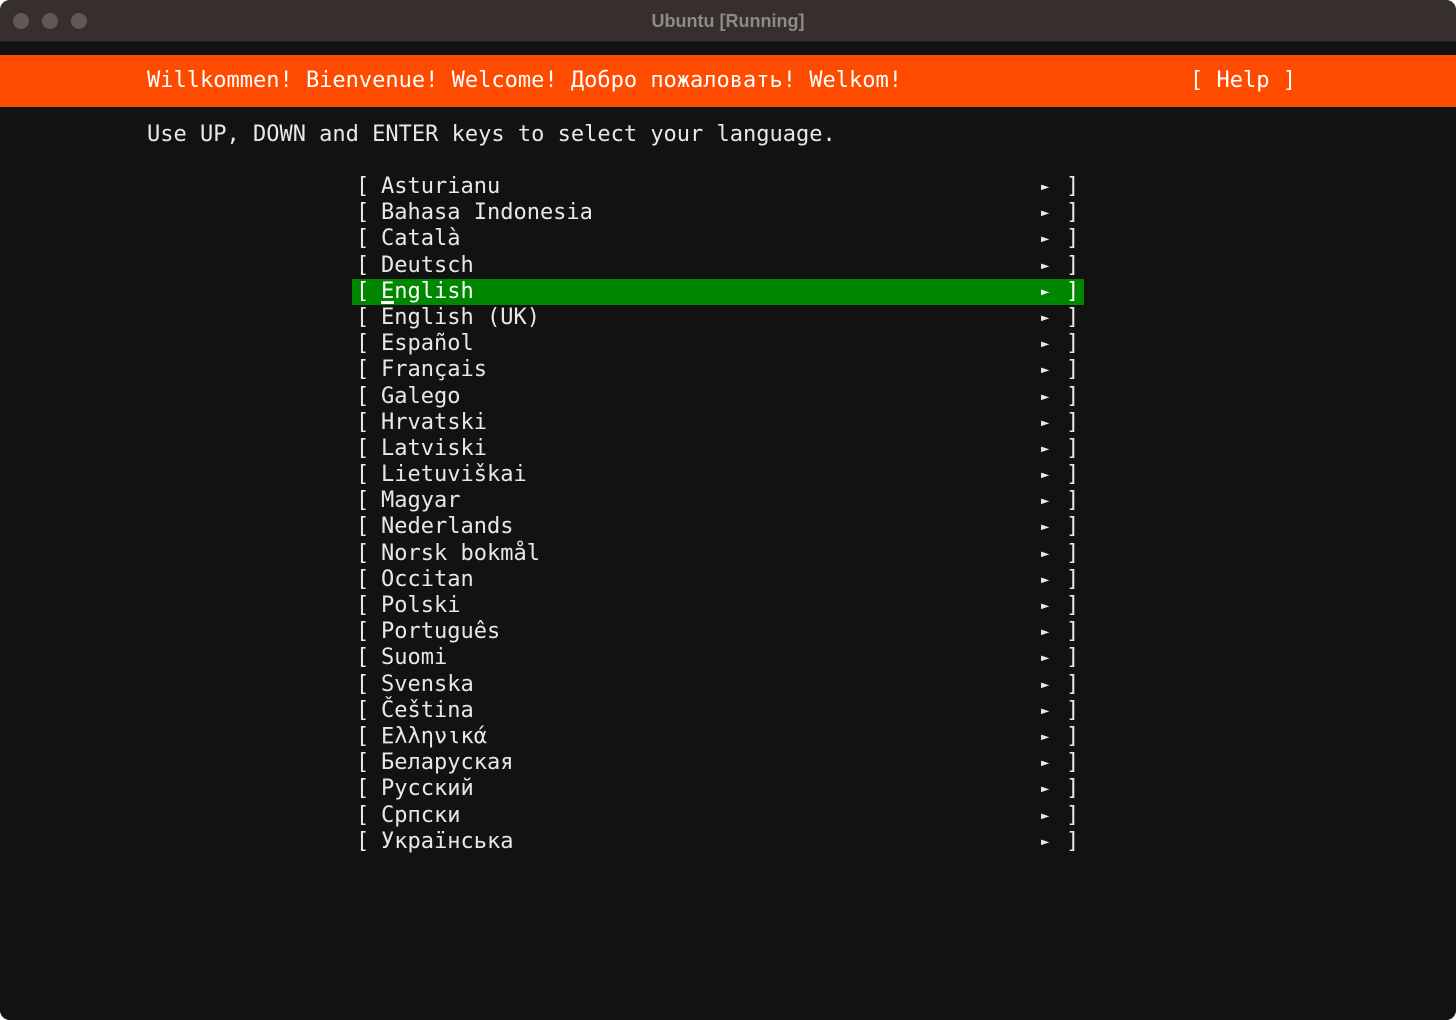  What do you see at coordinates (718, 423) in the screenshot?
I see `language-option: [Hrvatski ►]` at bounding box center [718, 423].